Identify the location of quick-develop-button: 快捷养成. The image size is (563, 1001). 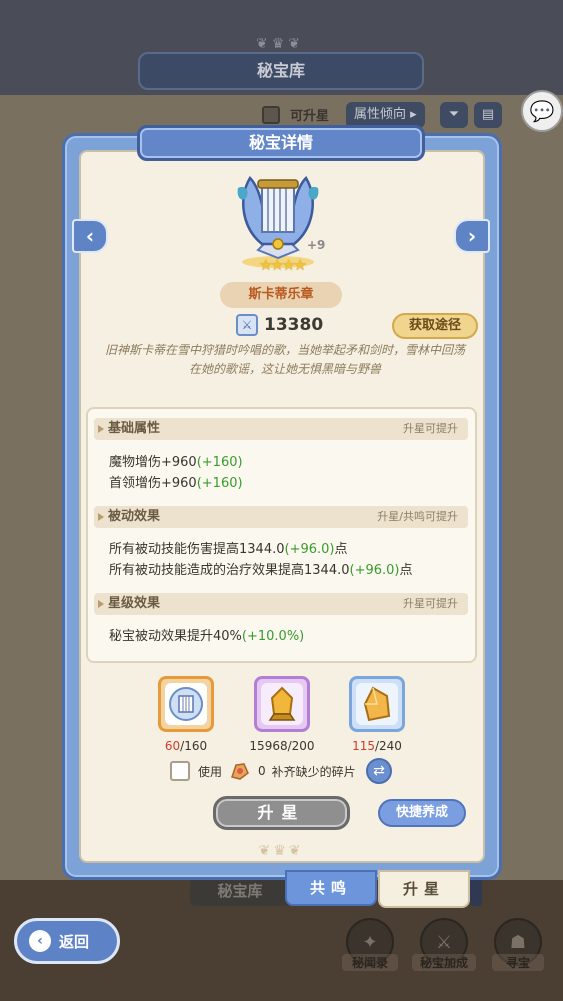
(422, 813).